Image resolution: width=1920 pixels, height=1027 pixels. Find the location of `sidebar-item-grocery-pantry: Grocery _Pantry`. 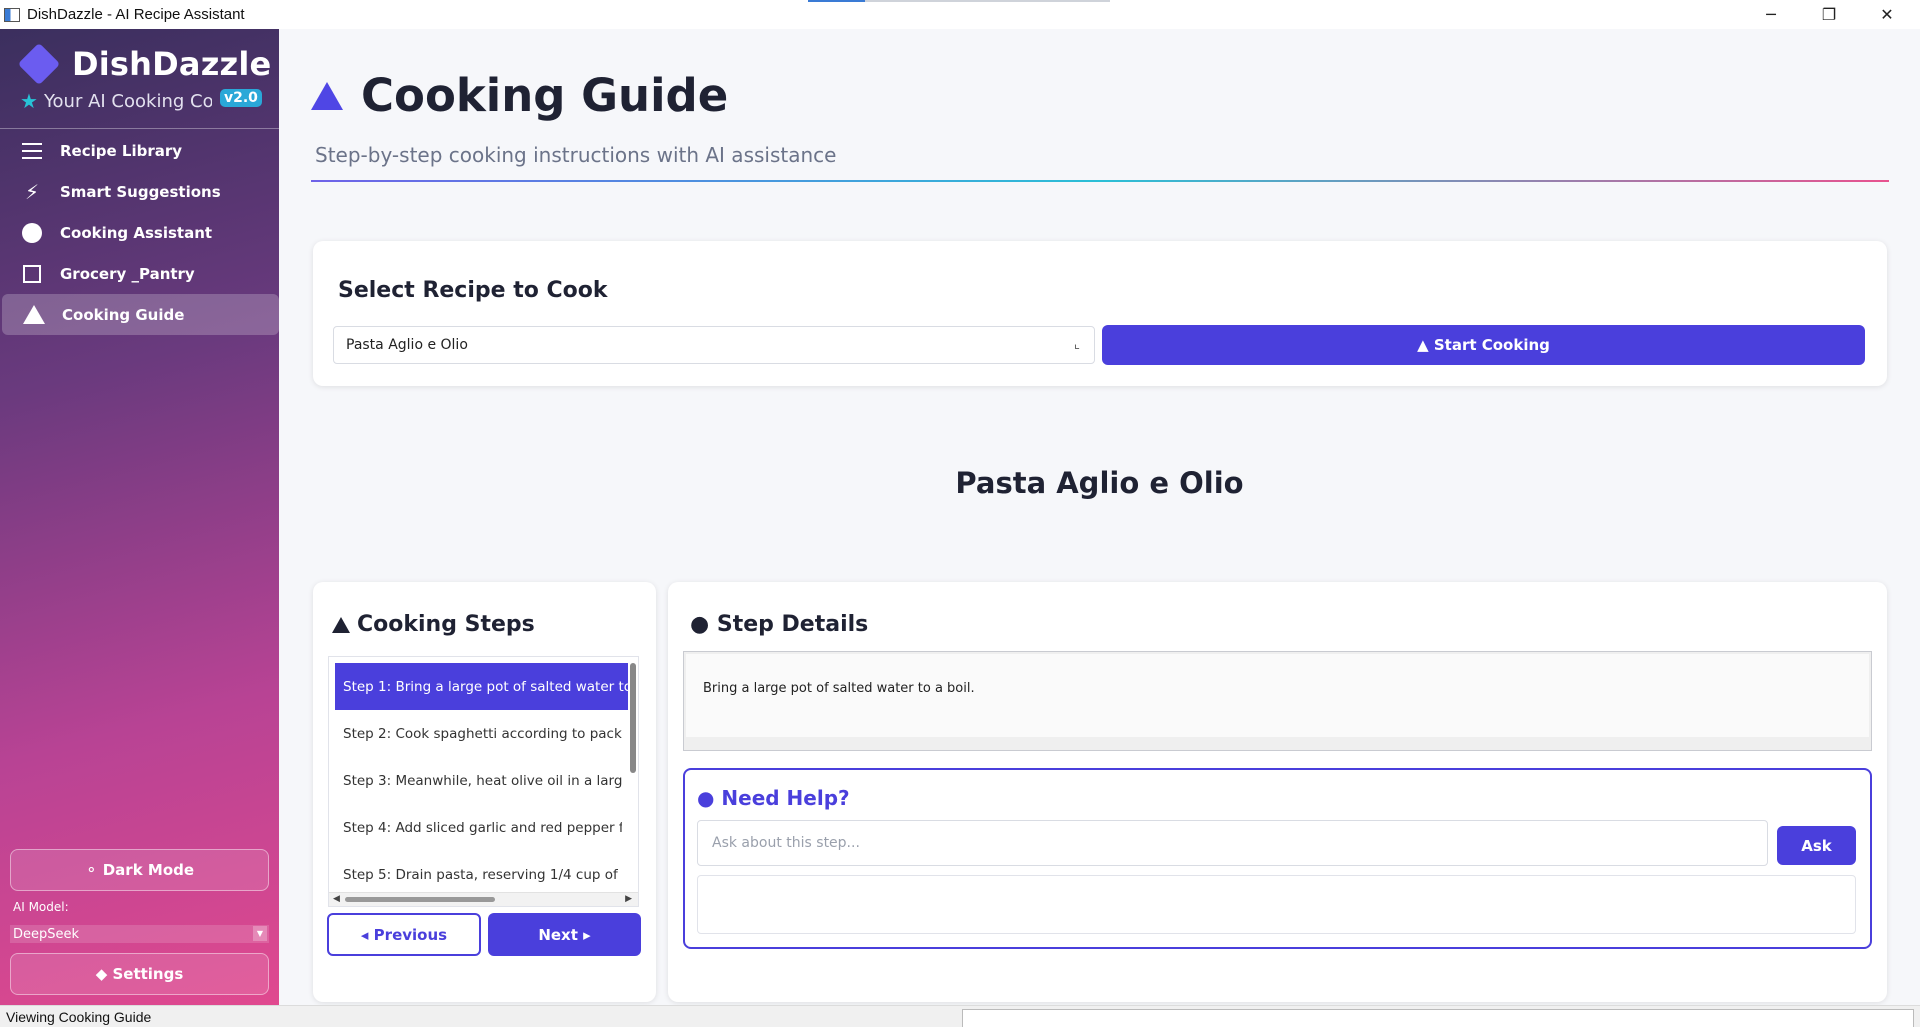

sidebar-item-grocery-pantry: Grocery _Pantry is located at coordinates (139, 273).